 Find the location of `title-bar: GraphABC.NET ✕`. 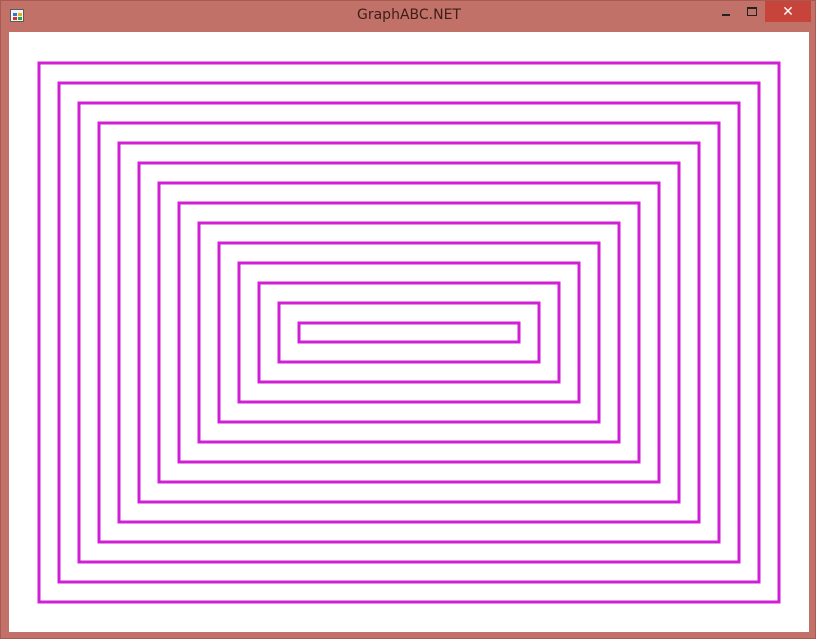

title-bar: GraphABC.NET ✕ is located at coordinates (408, 16).